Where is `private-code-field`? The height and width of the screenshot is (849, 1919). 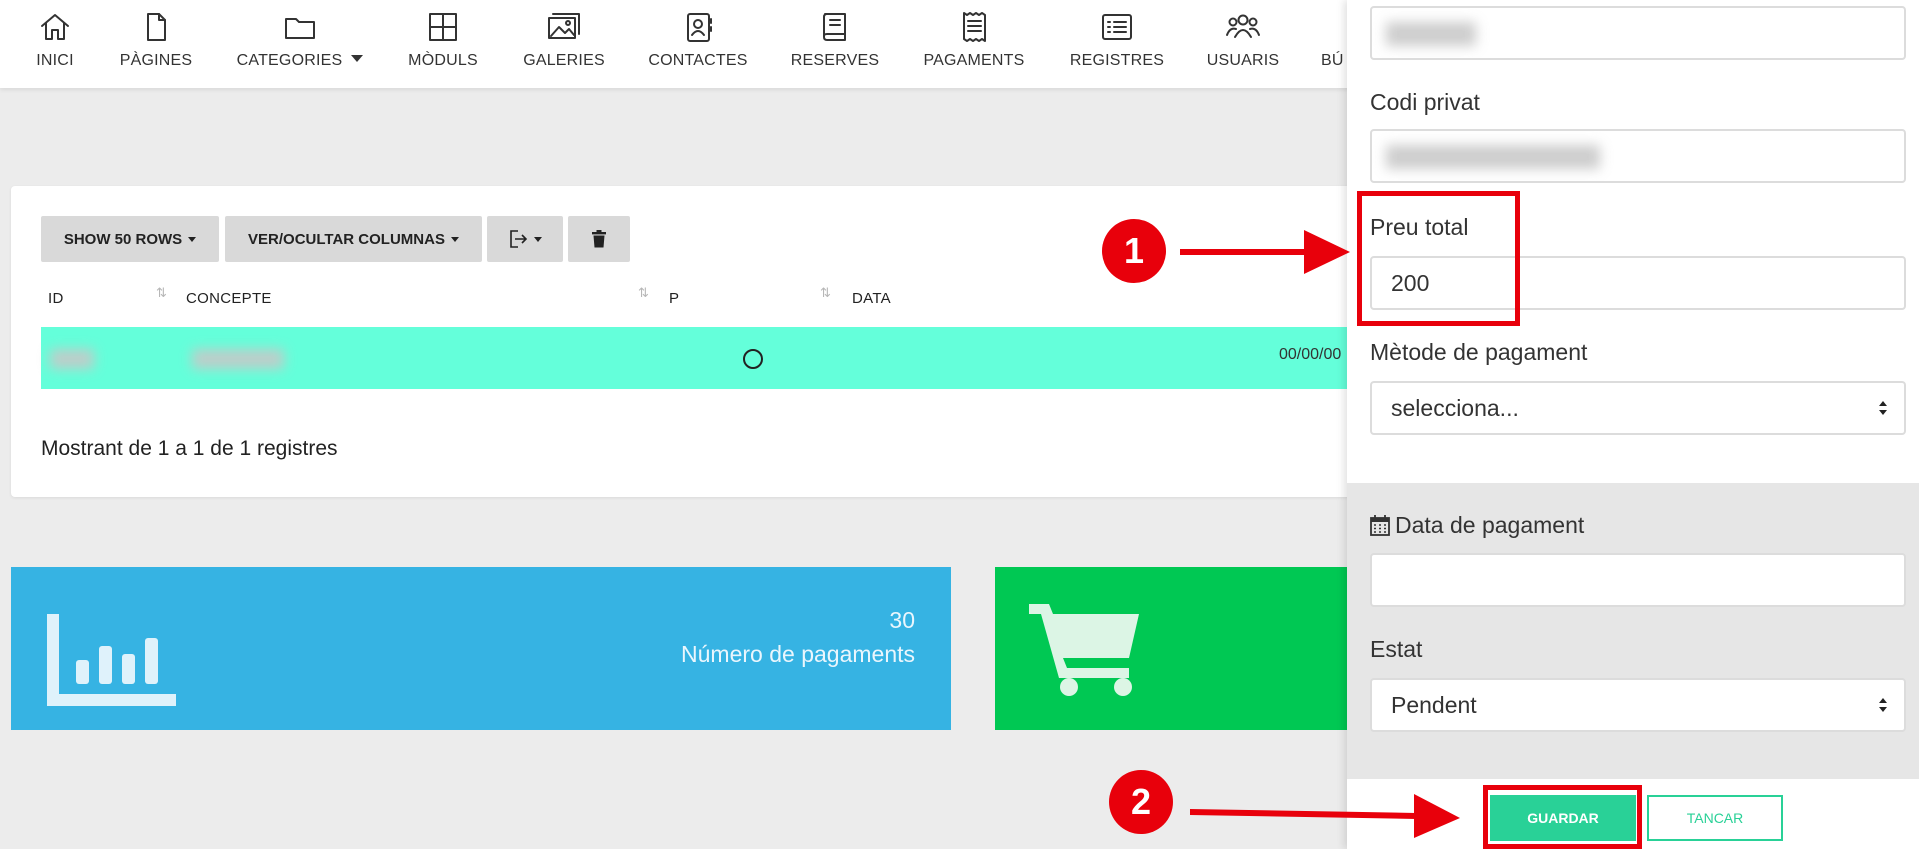
private-code-field is located at coordinates (1638, 156).